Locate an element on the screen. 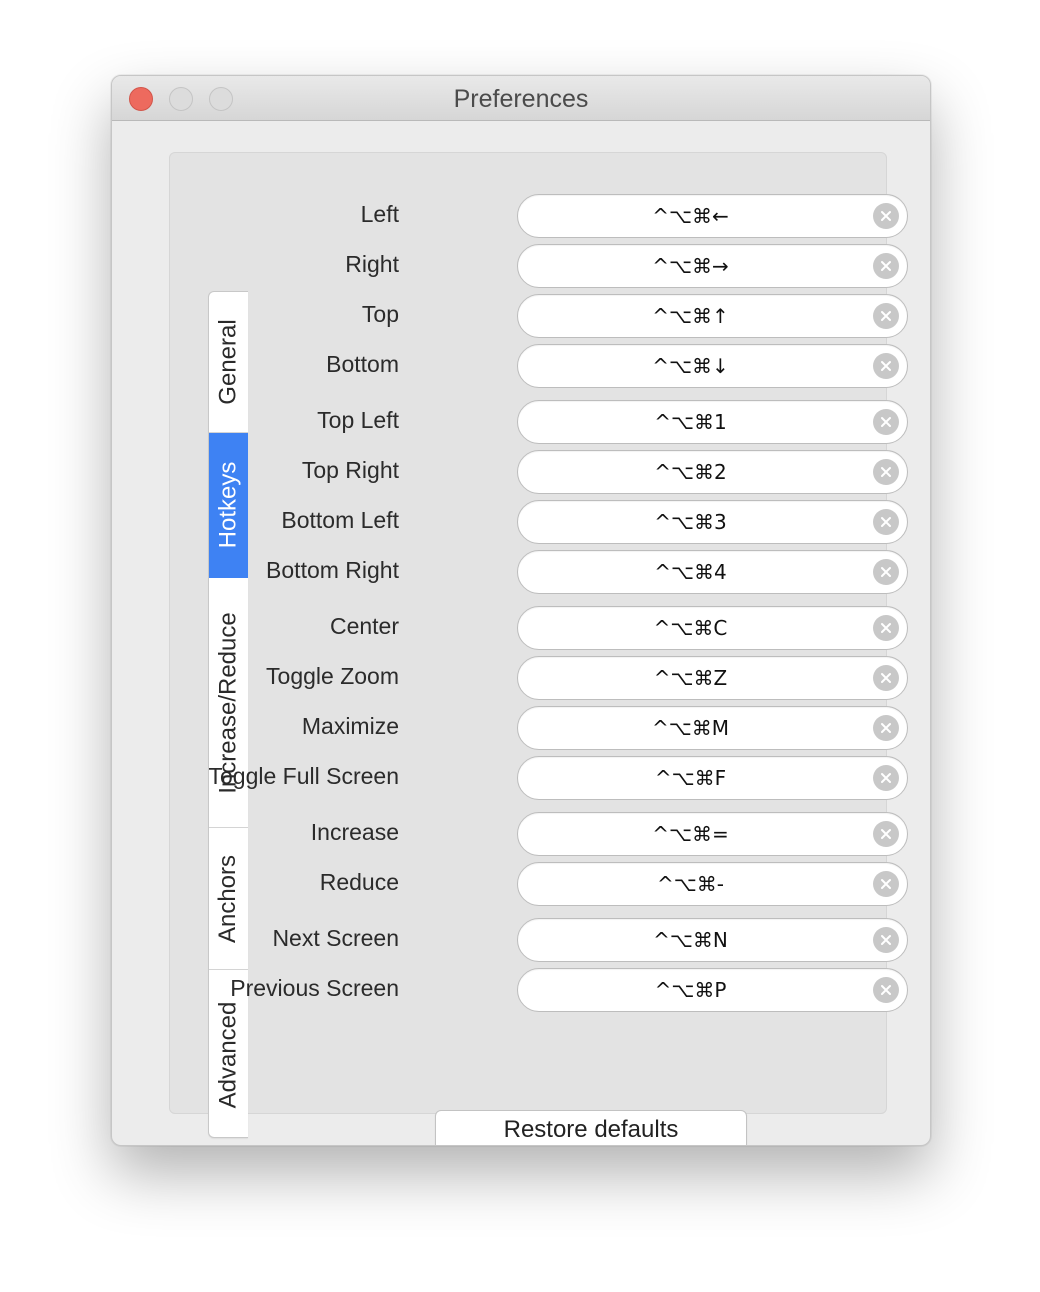  hotkey-recorder-field: ^⌥⌘= is located at coordinates (712, 834).